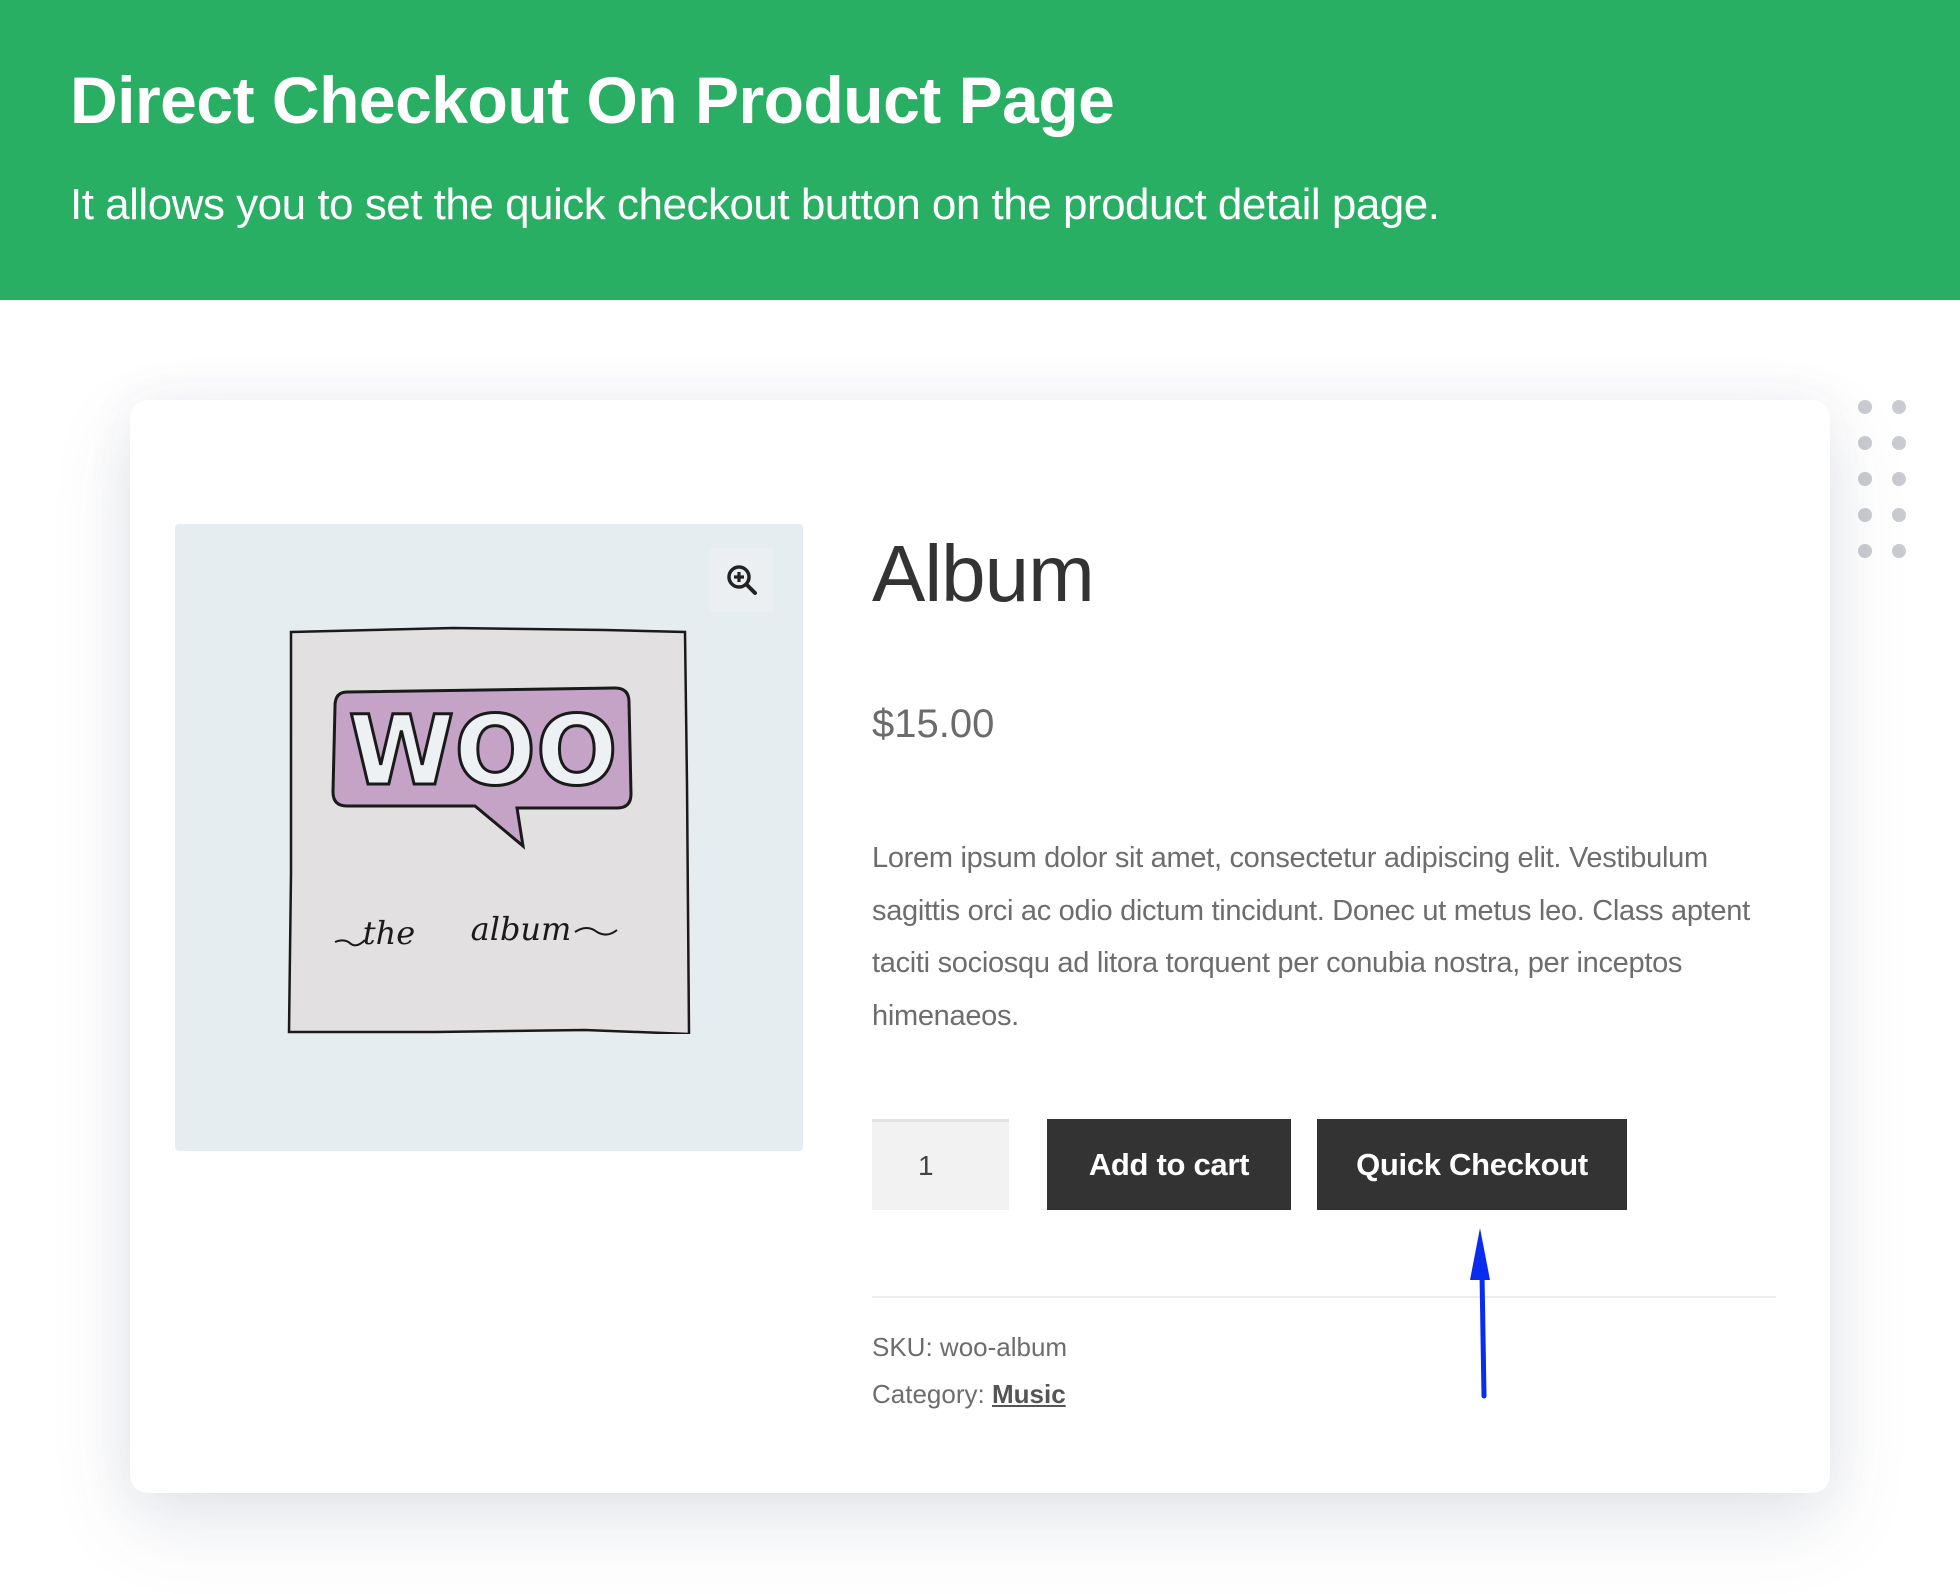  Describe the element at coordinates (983, 573) in the screenshot. I see `product-title: Album` at that location.